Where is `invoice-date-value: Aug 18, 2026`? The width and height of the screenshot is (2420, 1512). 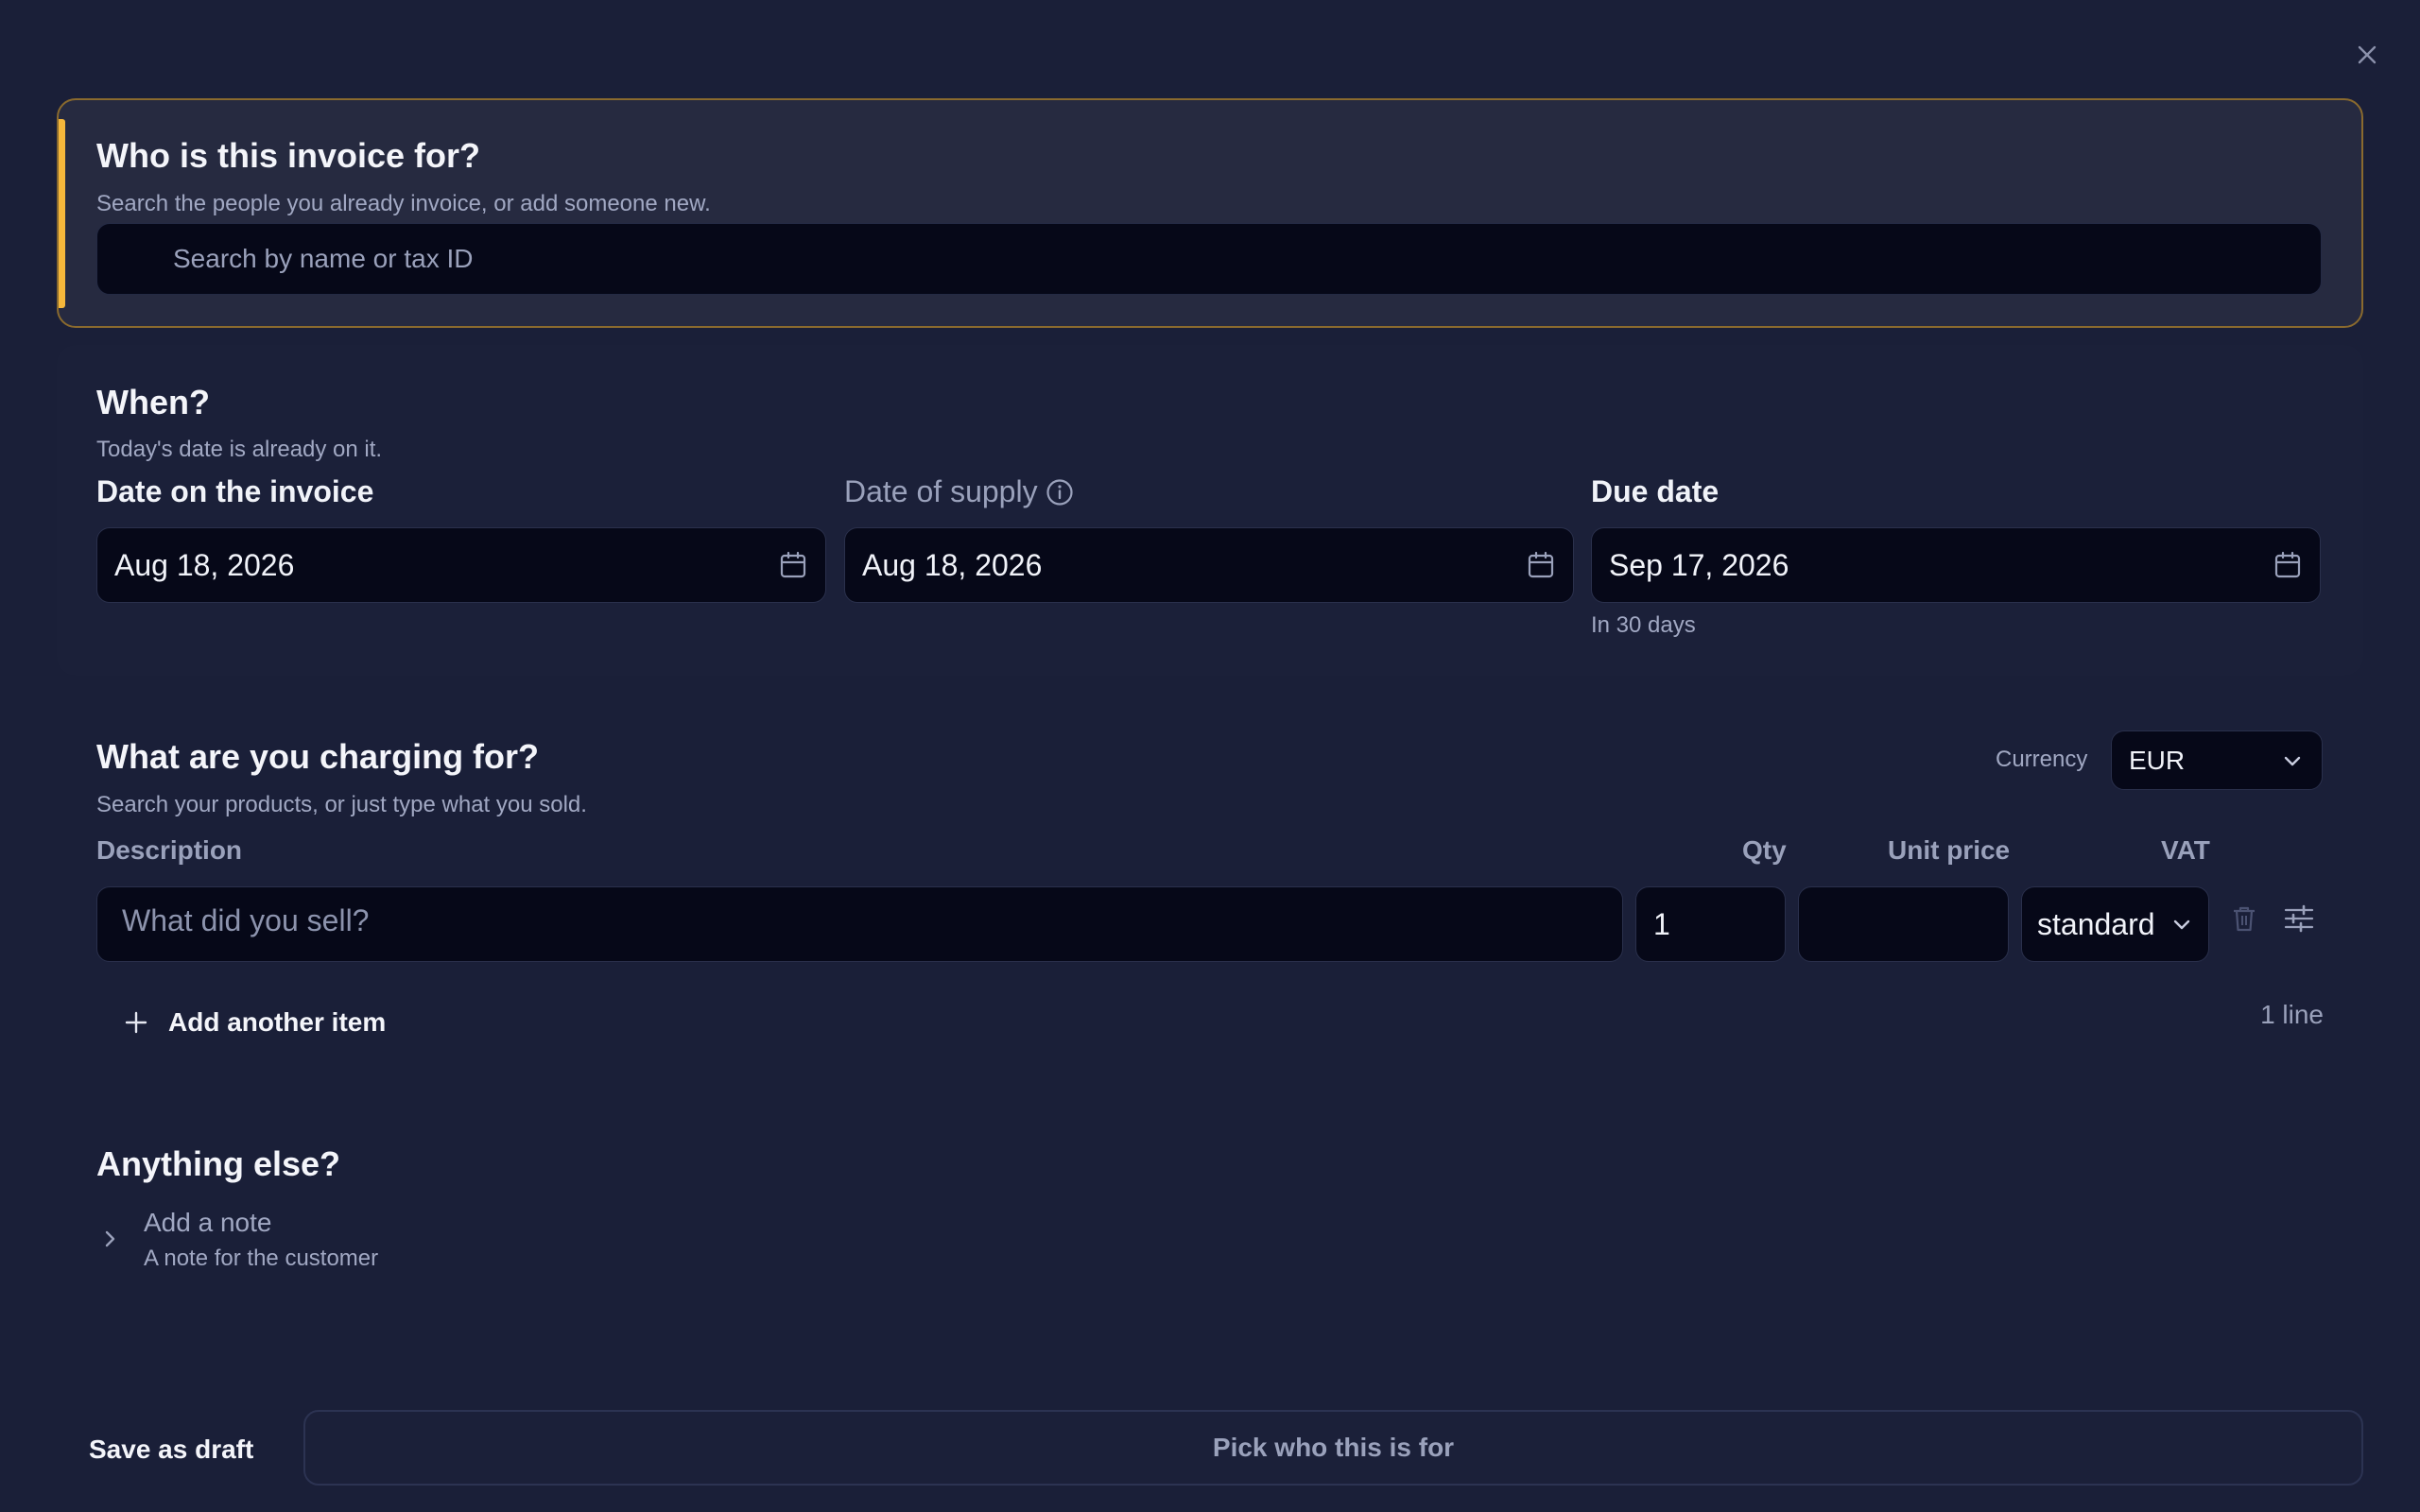
invoice-date-value: Aug 18, 2026 is located at coordinates (204, 564).